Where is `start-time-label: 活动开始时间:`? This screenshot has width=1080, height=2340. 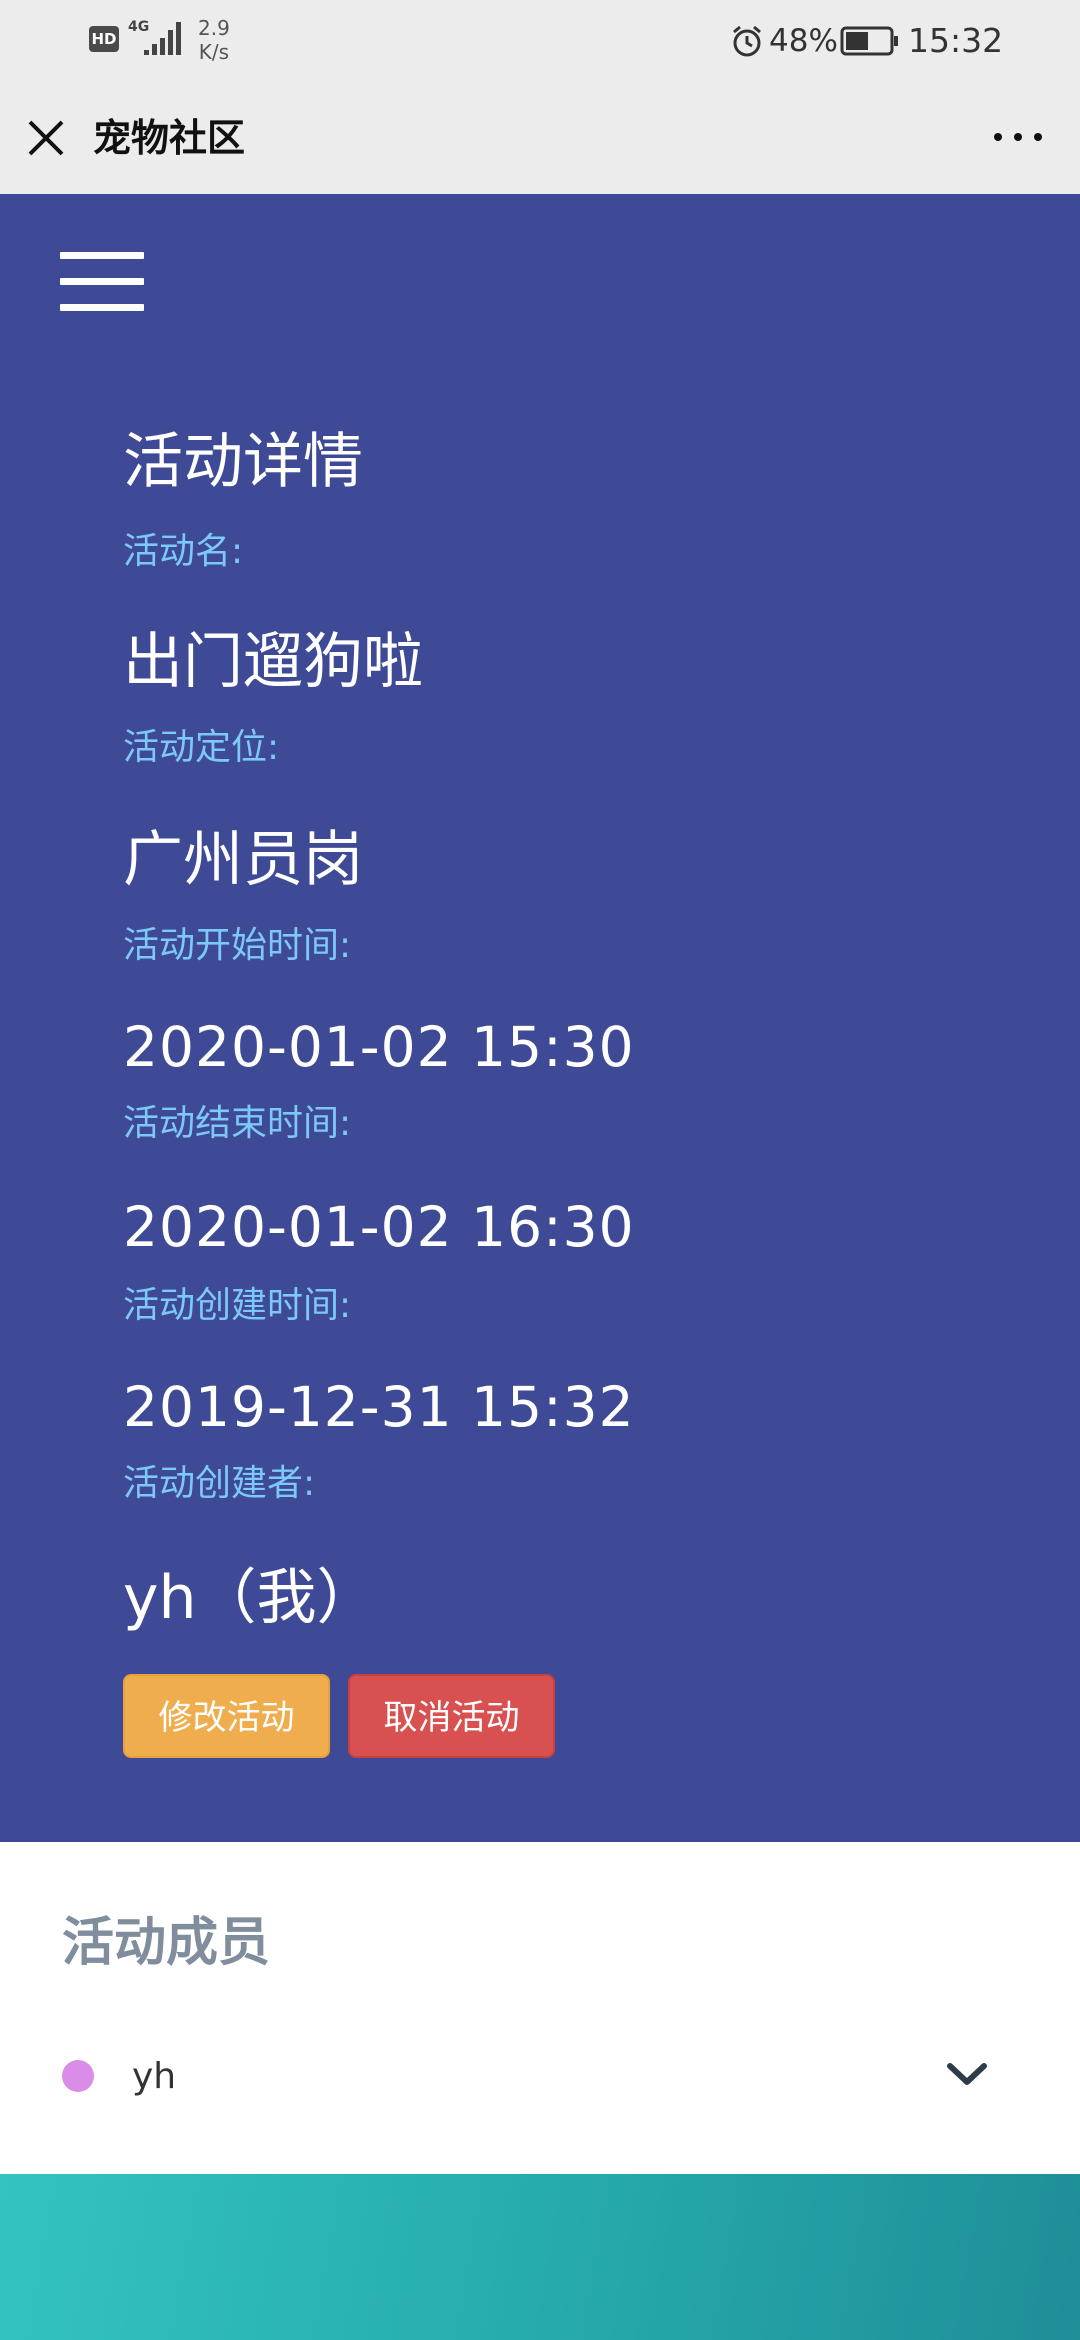 start-time-label: 活动开始时间: is located at coordinates (237, 945).